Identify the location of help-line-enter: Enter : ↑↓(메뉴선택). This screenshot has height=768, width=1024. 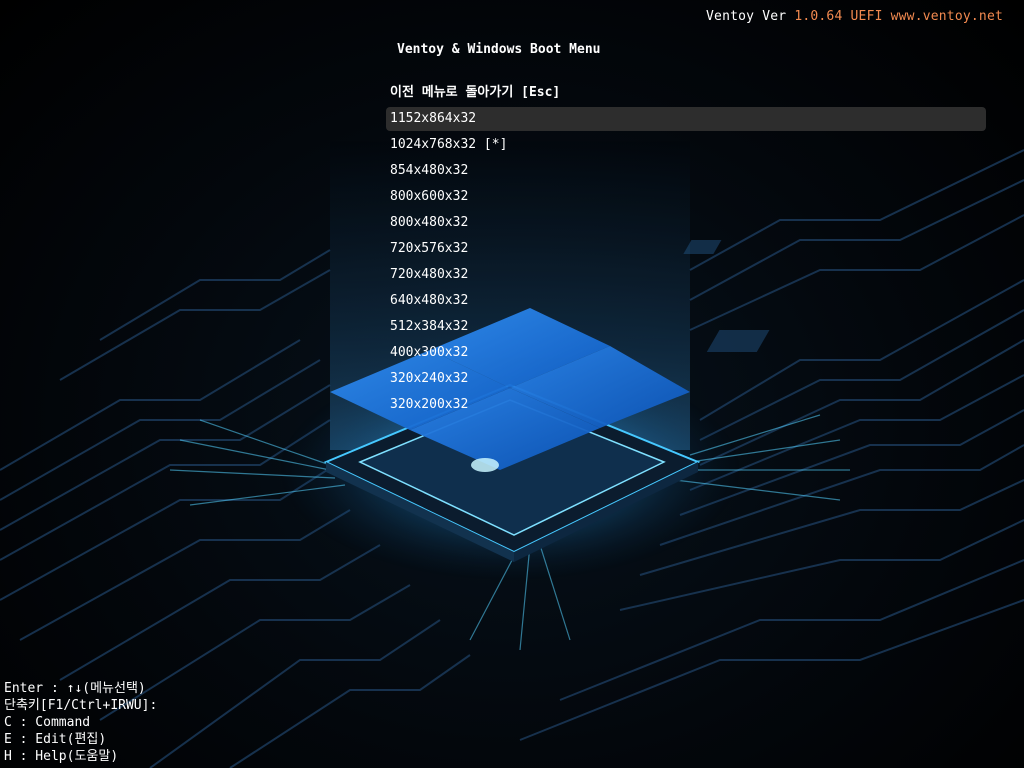
(75, 688).